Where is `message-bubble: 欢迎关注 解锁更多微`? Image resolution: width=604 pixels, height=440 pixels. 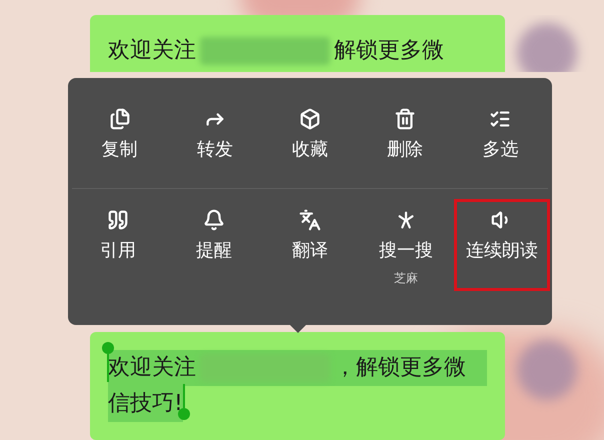 message-bubble: 欢迎关注 解锁更多微 is located at coordinates (297, 43).